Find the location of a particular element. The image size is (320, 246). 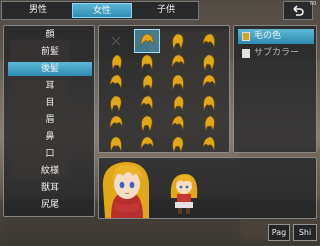

part-item-beast-ears: 獣耳 is located at coordinates (50, 188).